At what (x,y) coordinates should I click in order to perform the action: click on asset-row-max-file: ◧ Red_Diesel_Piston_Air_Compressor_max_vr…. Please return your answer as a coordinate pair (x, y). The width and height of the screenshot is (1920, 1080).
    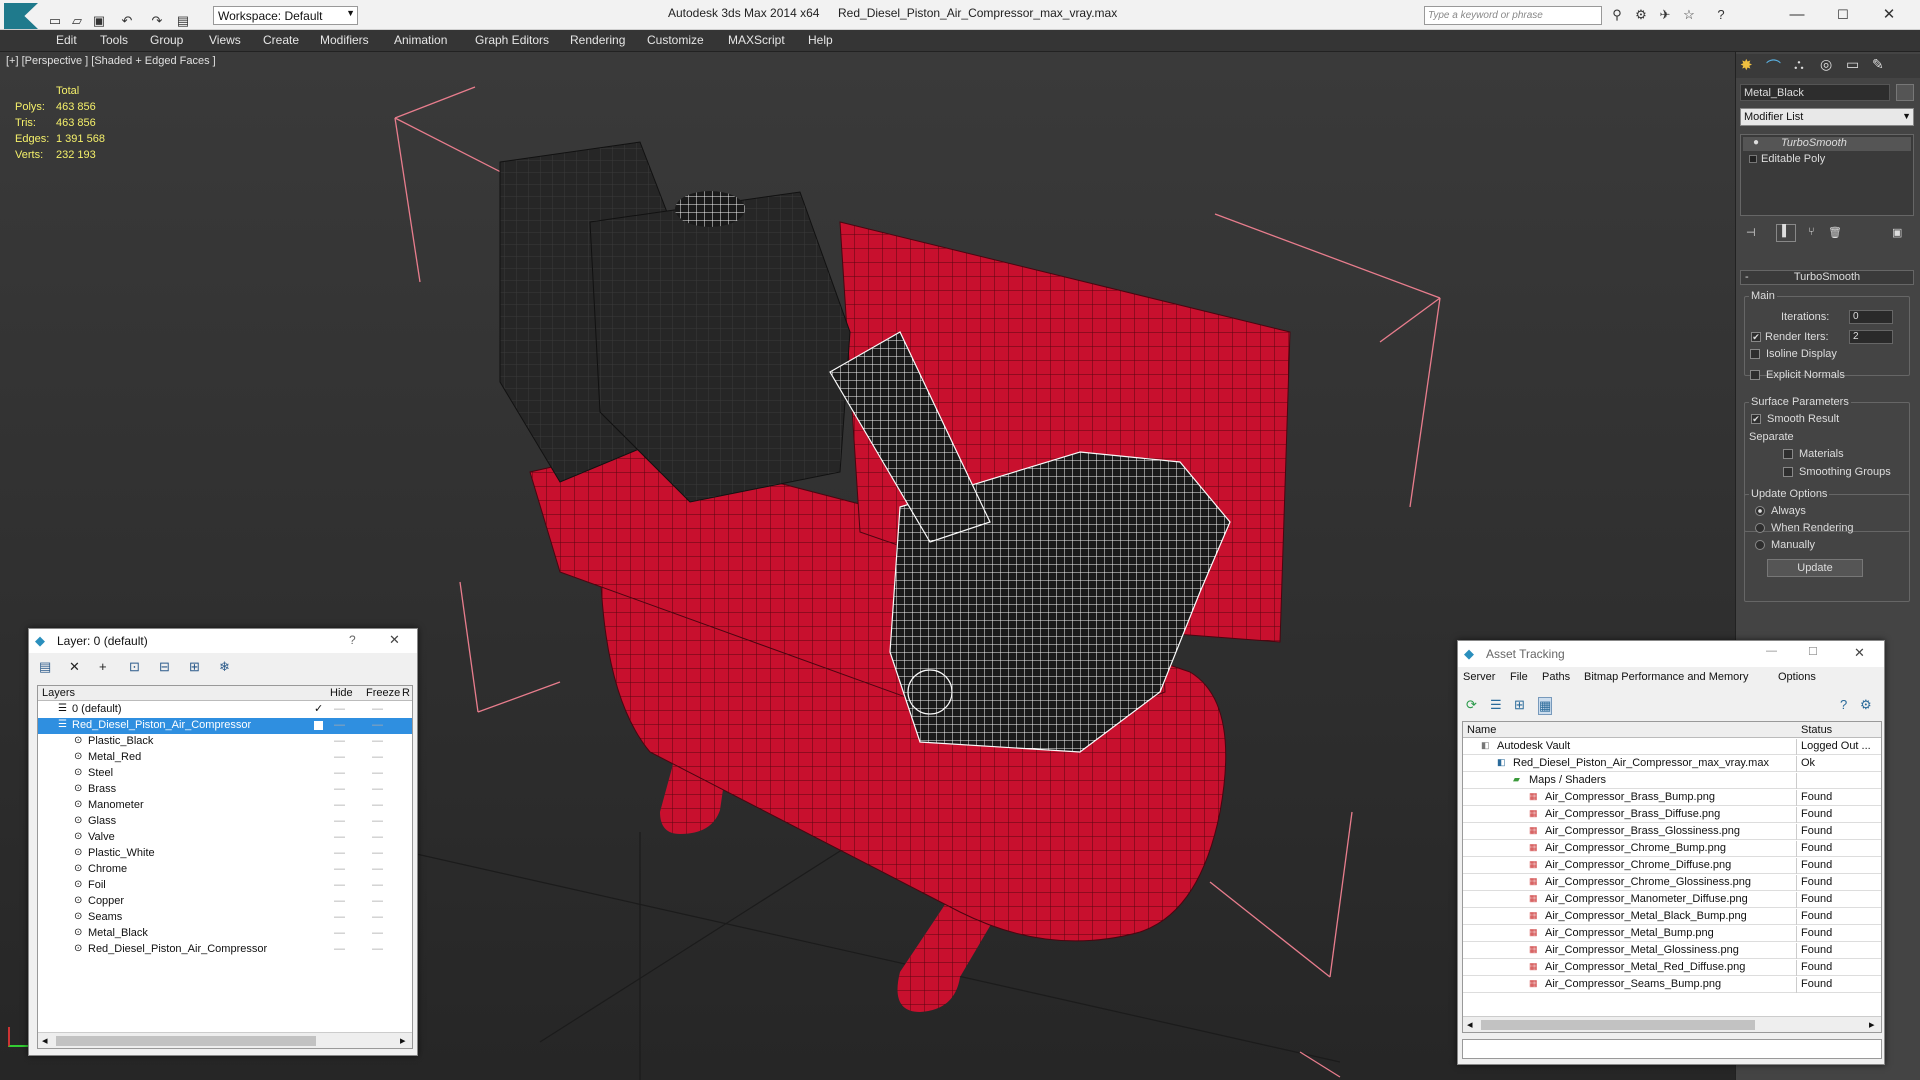
    Looking at the image, I should click on (1672, 764).